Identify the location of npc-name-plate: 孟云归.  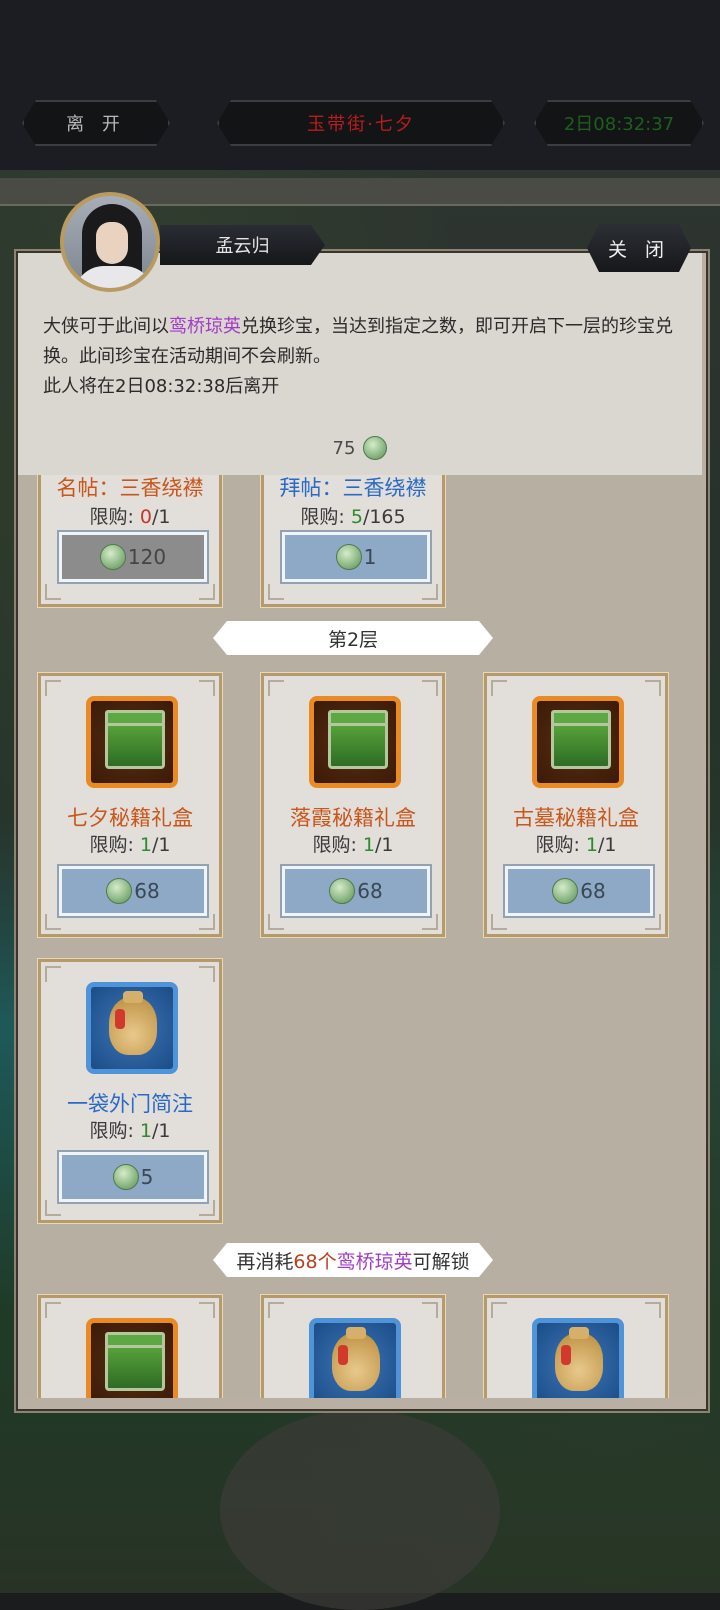
(242, 245).